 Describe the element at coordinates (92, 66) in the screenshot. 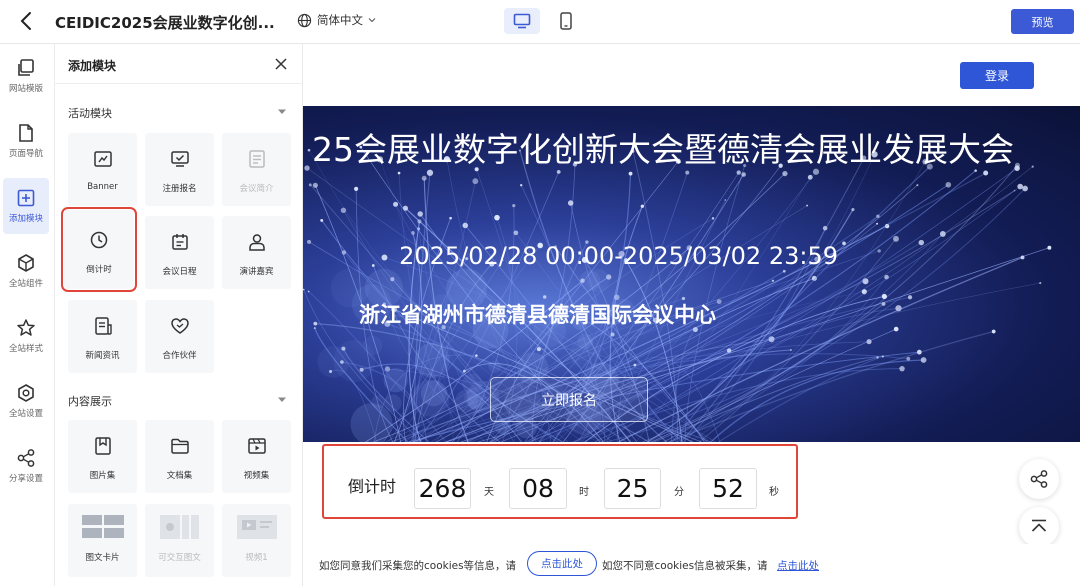

I see `panel-title: 添加模块` at that location.